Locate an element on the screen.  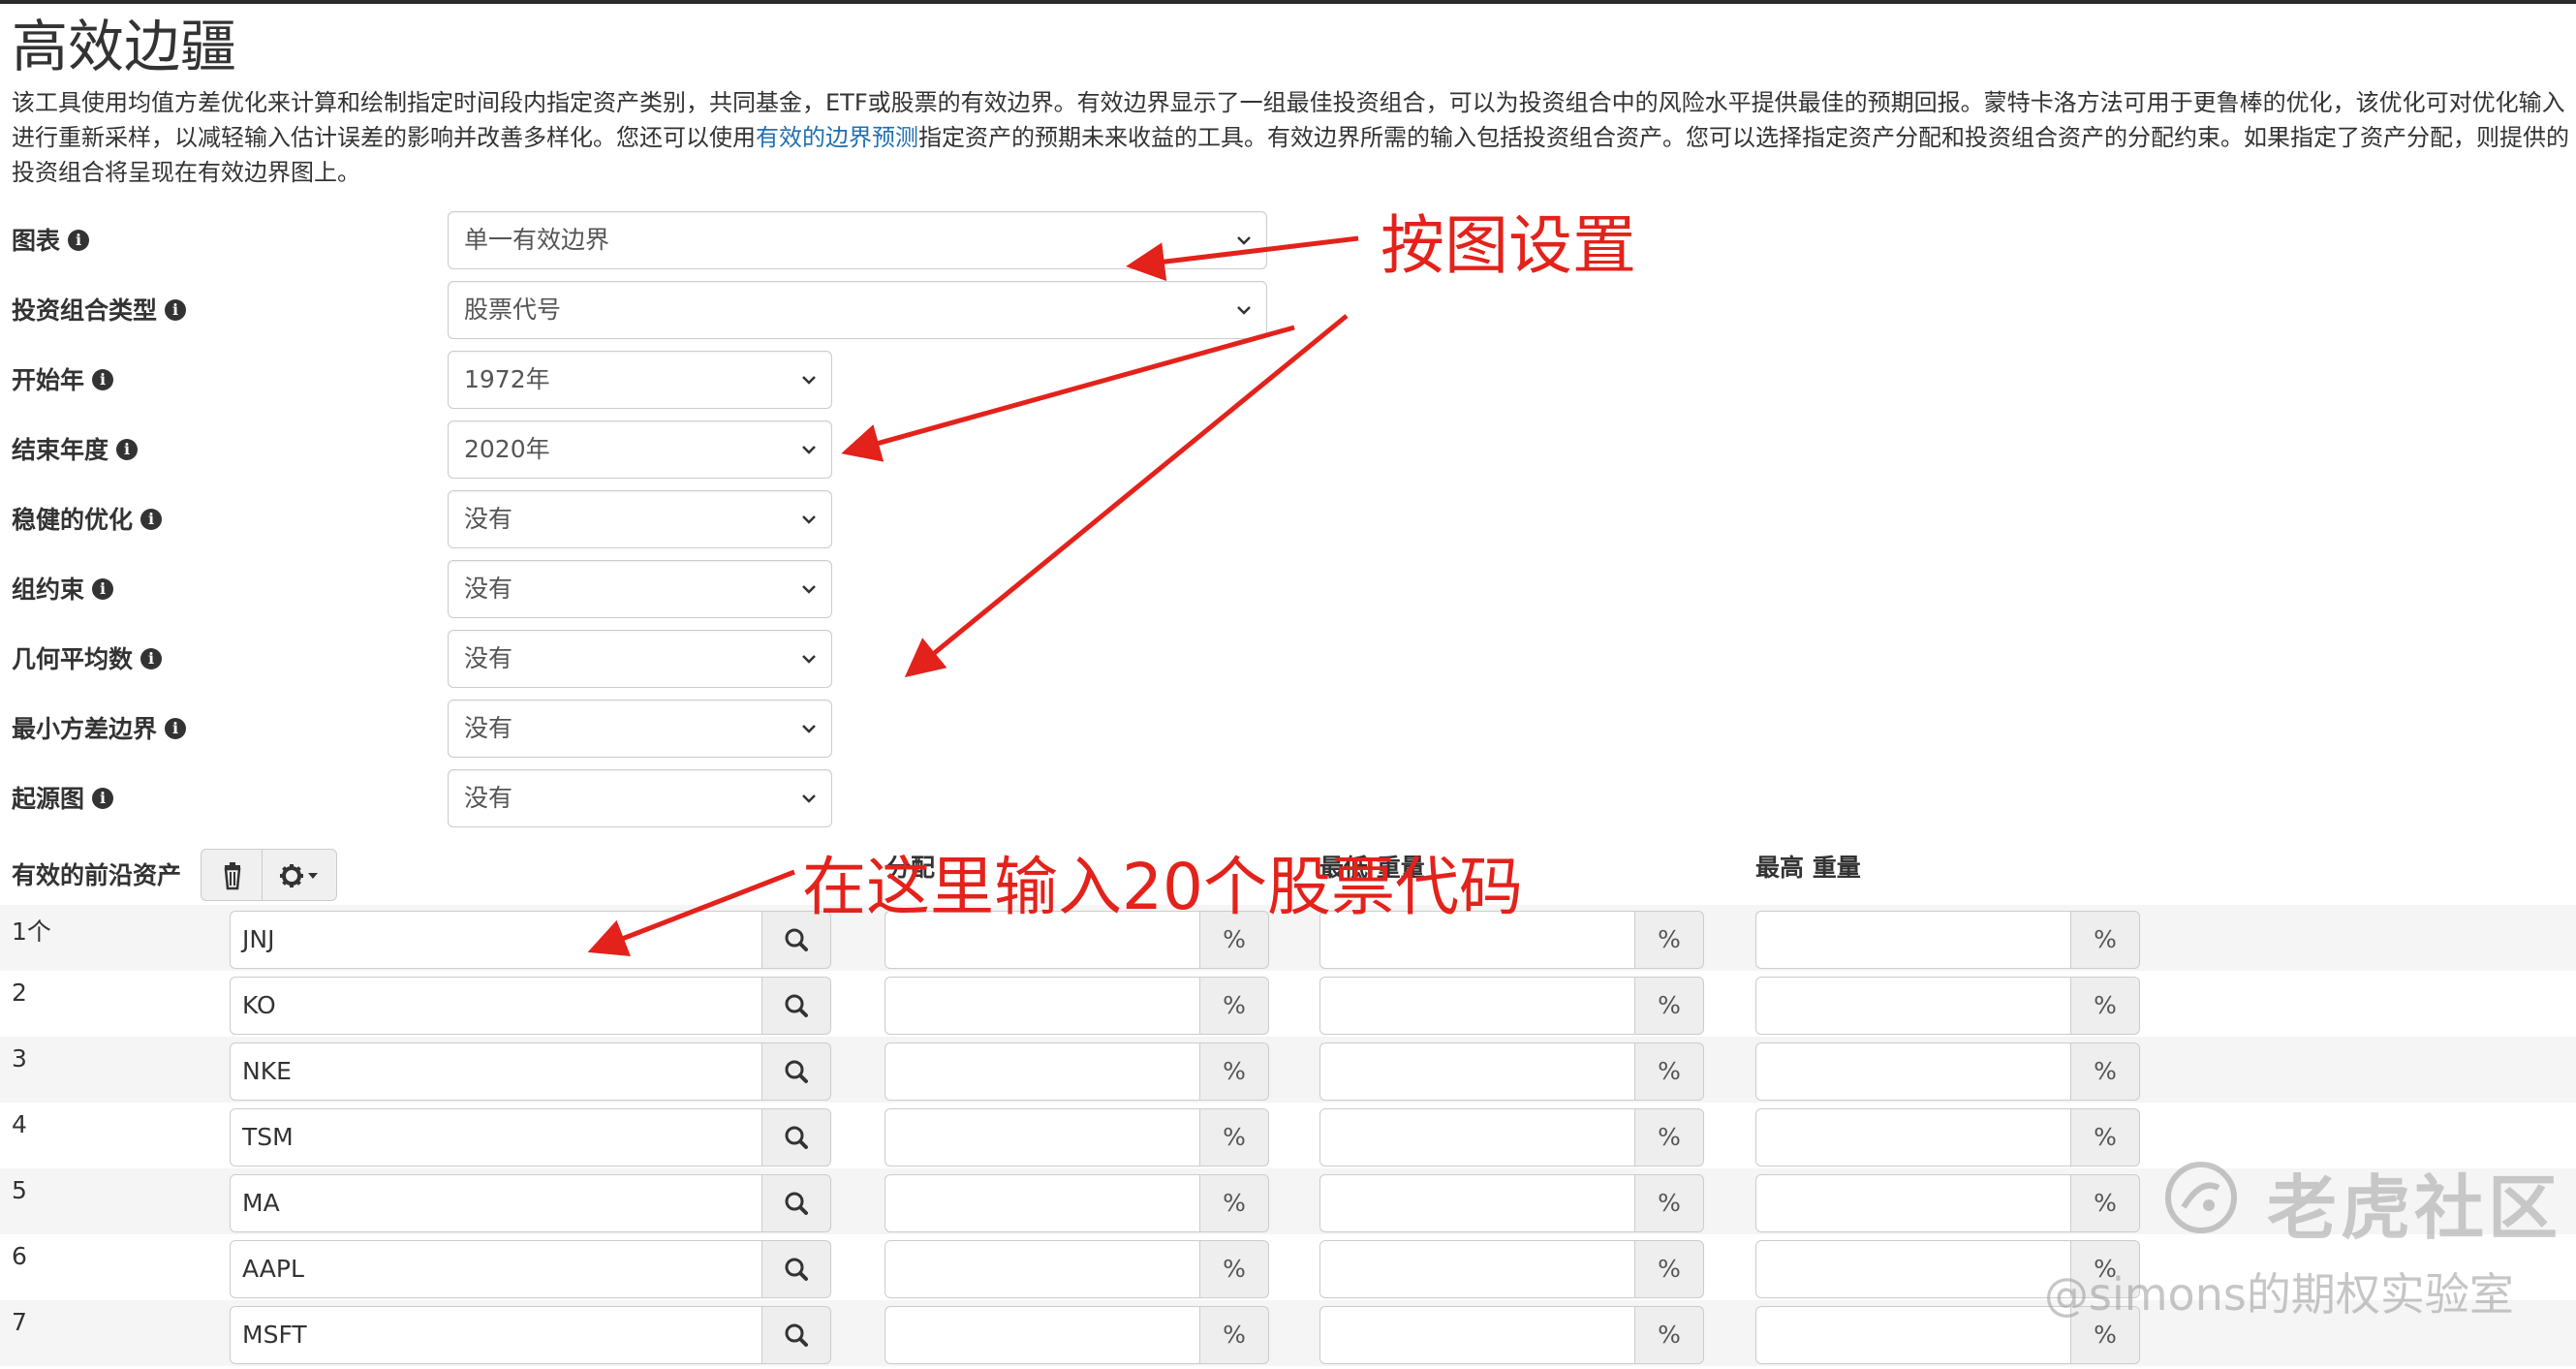
page-title: 高效边疆 is located at coordinates (124, 46).